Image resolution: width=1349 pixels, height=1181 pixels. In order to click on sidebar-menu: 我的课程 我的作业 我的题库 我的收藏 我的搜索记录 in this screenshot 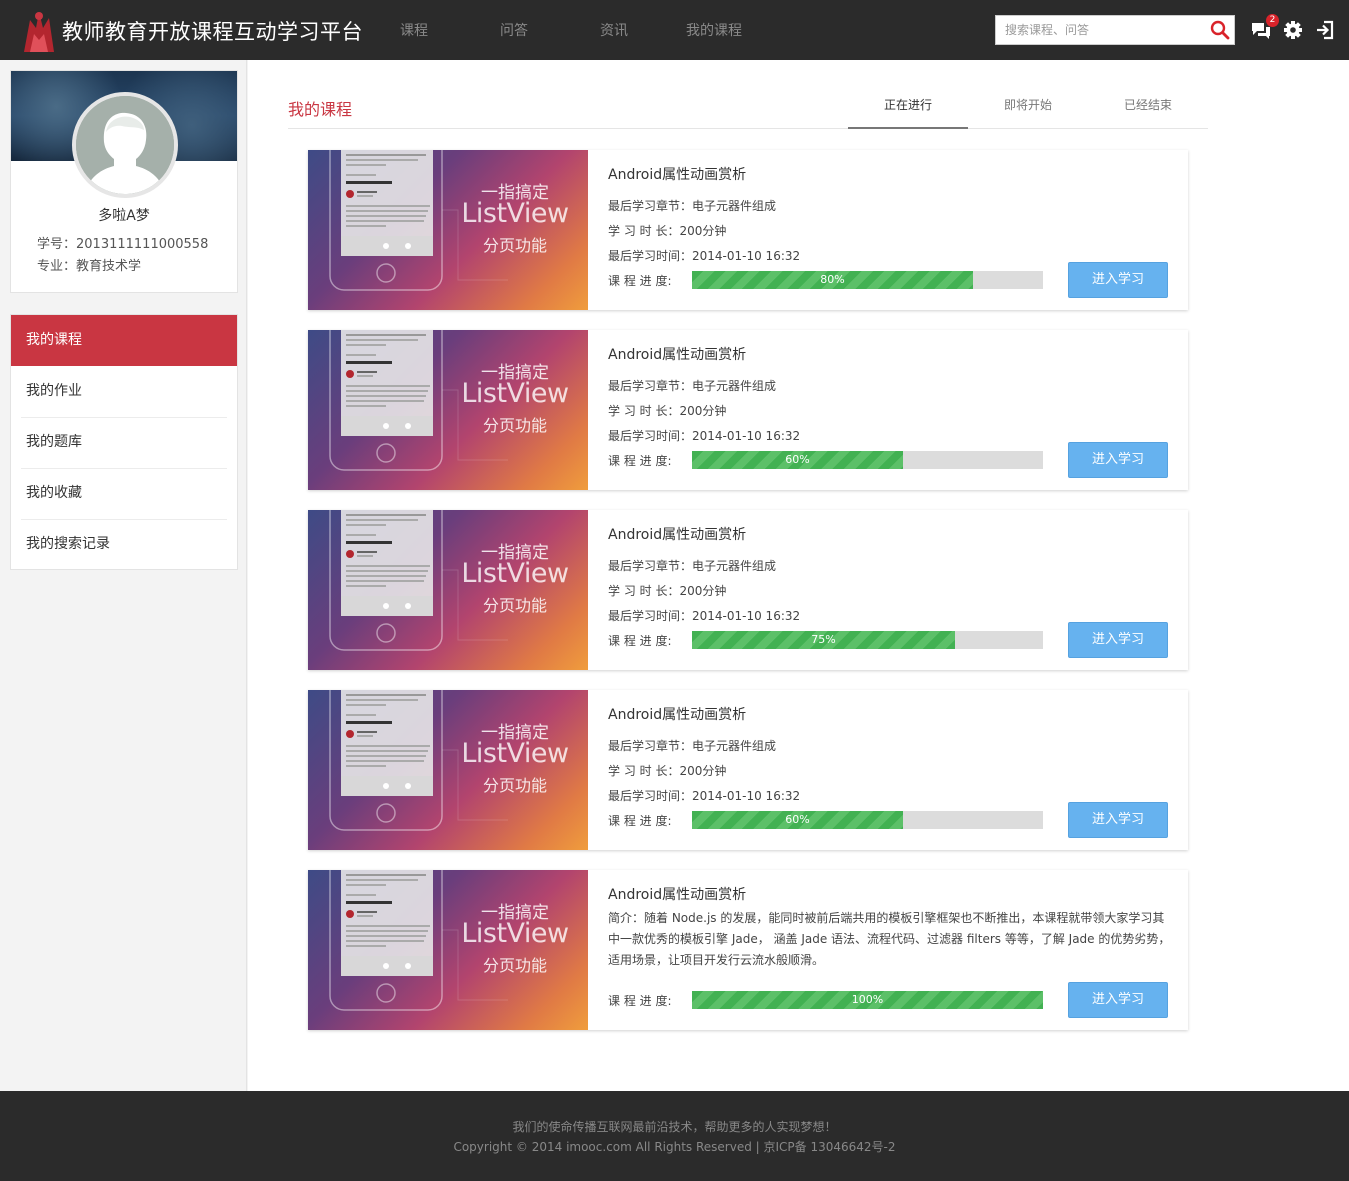, I will do `click(124, 442)`.